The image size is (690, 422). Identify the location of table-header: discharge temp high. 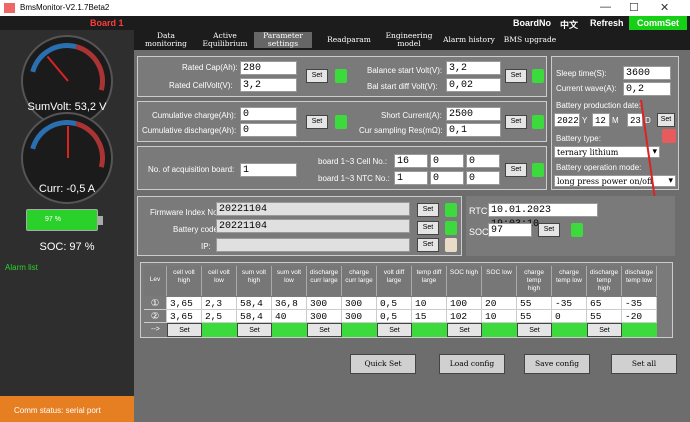
(604, 281).